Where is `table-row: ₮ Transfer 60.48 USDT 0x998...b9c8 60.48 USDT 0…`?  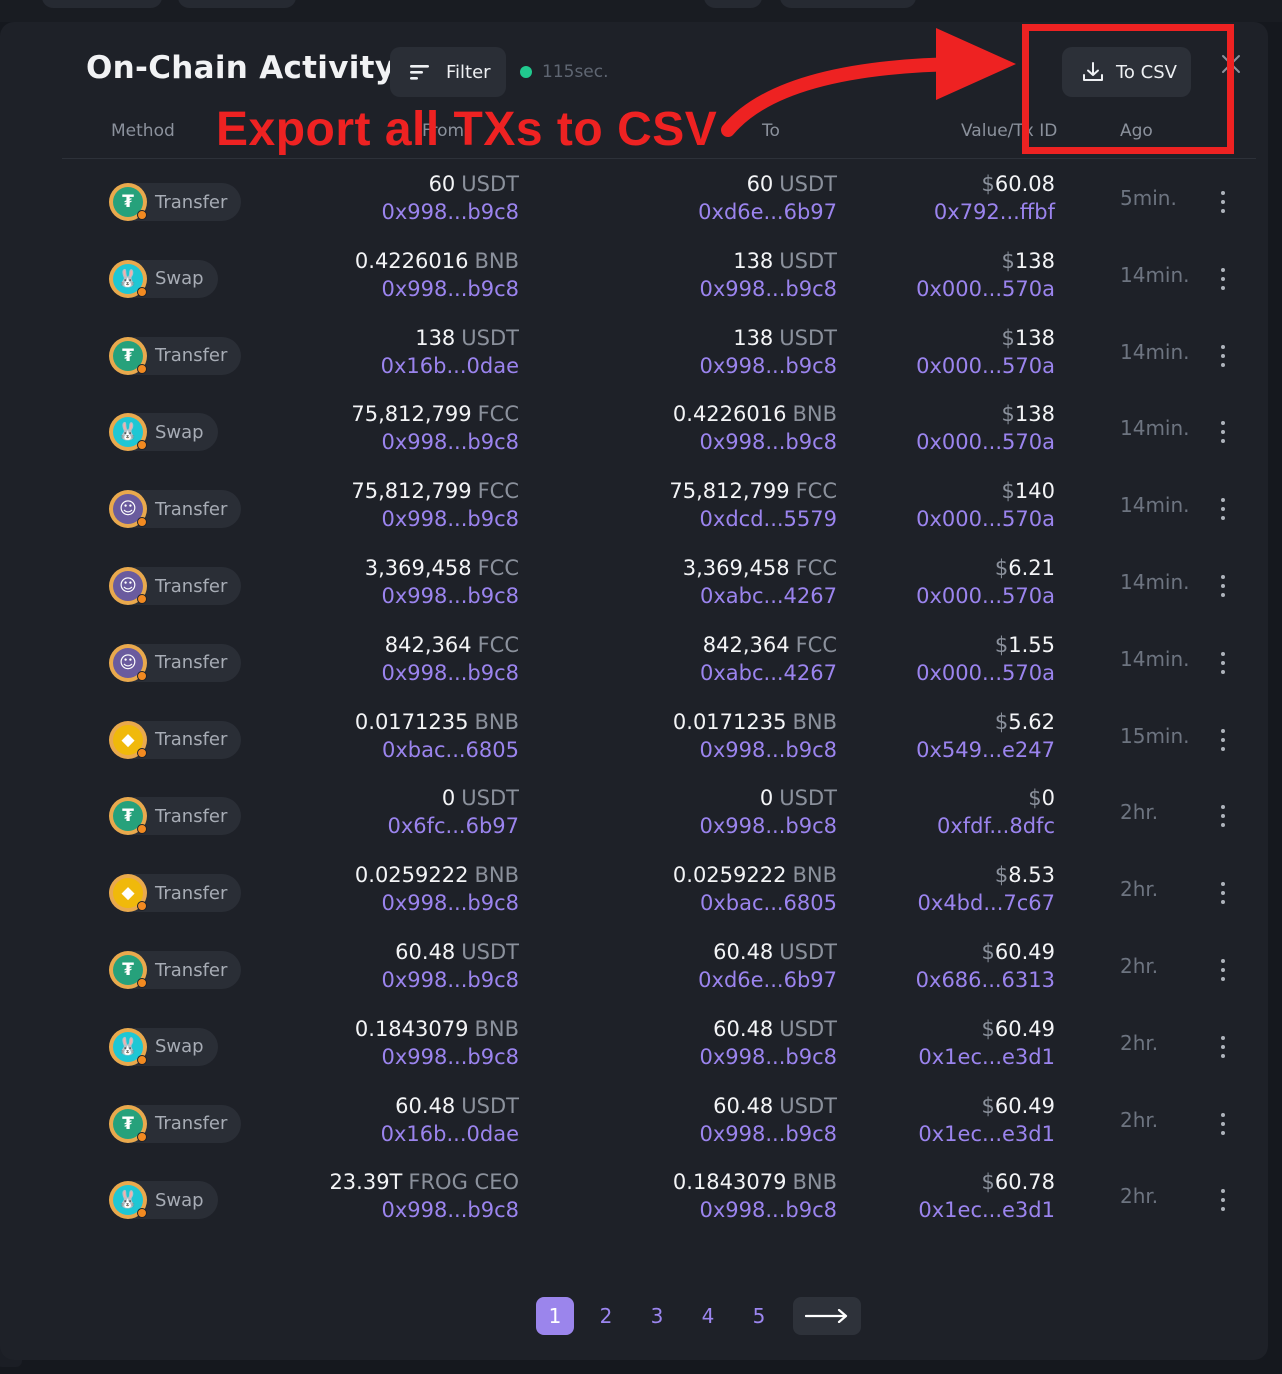 table-row: ₮ Transfer 60.48 USDT 0x998...b9c8 60.48 USDT 0… is located at coordinates (634, 981).